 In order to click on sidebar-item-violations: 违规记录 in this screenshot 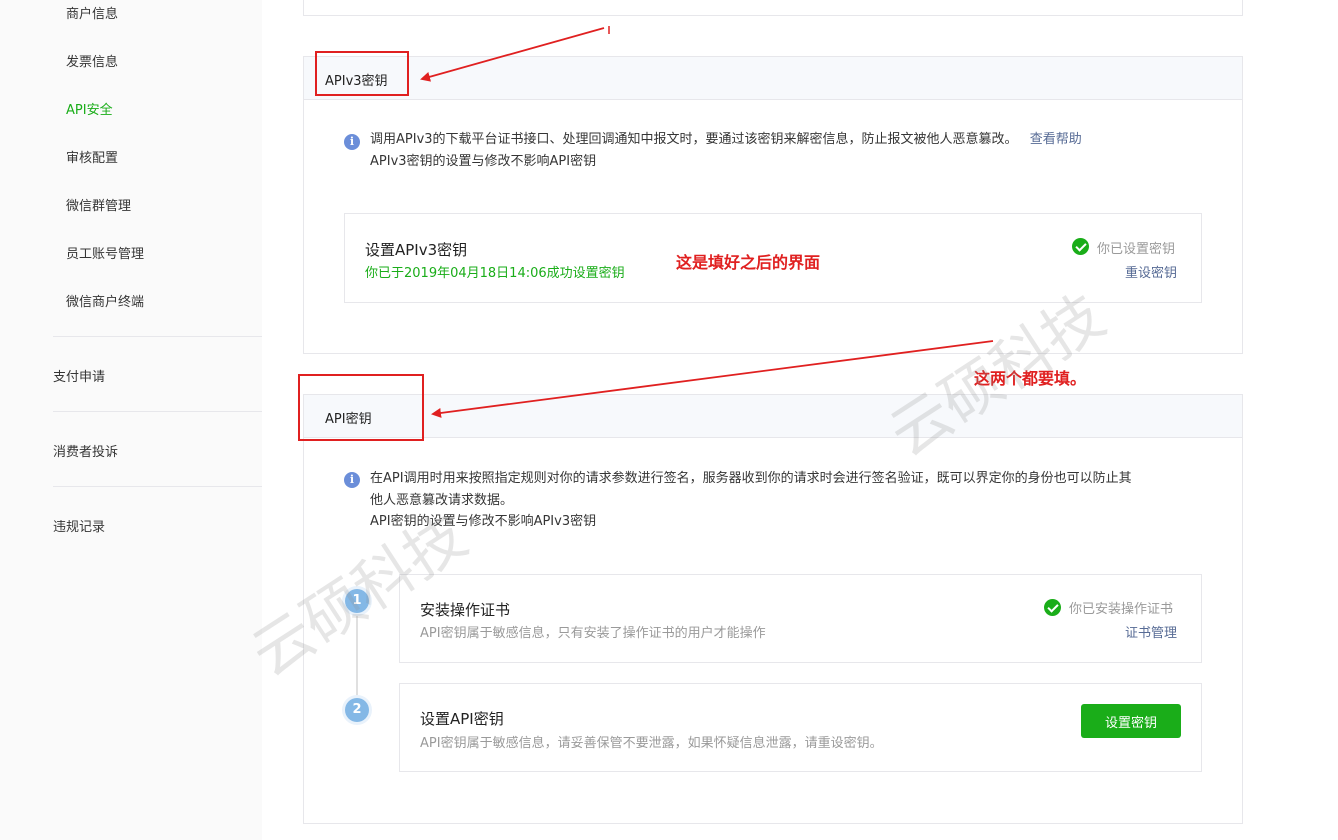, I will do `click(79, 525)`.